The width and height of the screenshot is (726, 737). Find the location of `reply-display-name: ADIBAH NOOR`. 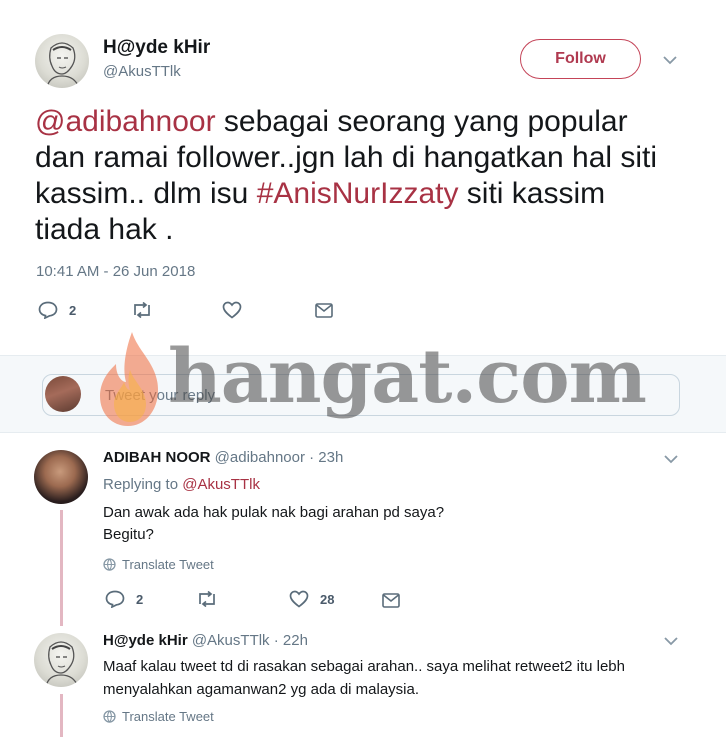

reply-display-name: ADIBAH NOOR is located at coordinates (157, 457).